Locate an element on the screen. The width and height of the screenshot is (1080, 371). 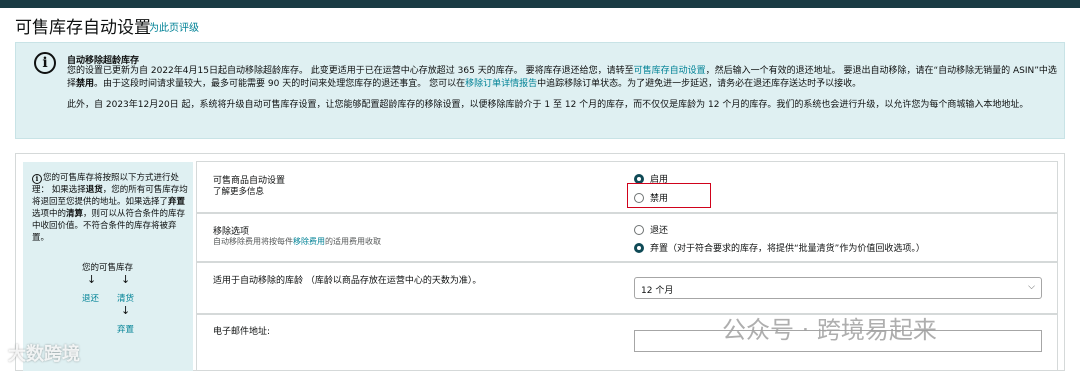
radio-unchecked-icon is located at coordinates (639, 229).